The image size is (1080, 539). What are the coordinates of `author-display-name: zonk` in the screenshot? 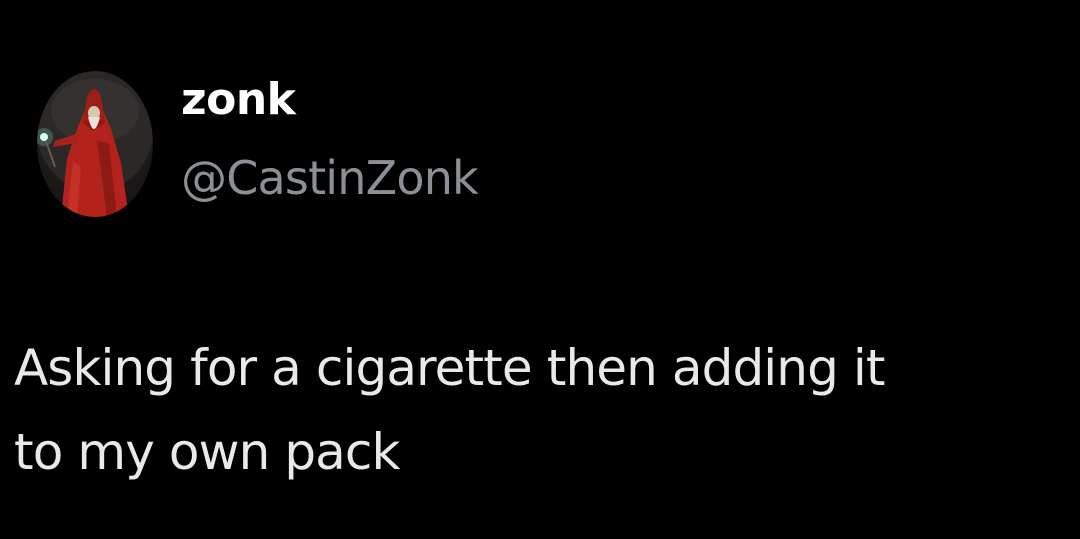 It's located at (238, 100).